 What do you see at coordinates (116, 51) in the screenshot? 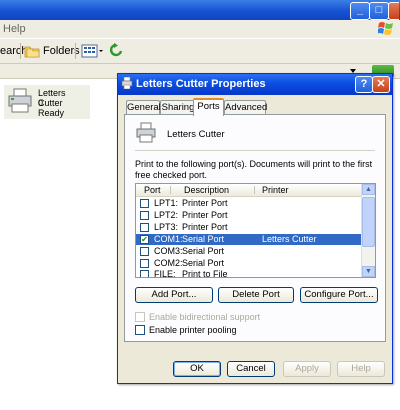
I see `sync-icon` at bounding box center [116, 51].